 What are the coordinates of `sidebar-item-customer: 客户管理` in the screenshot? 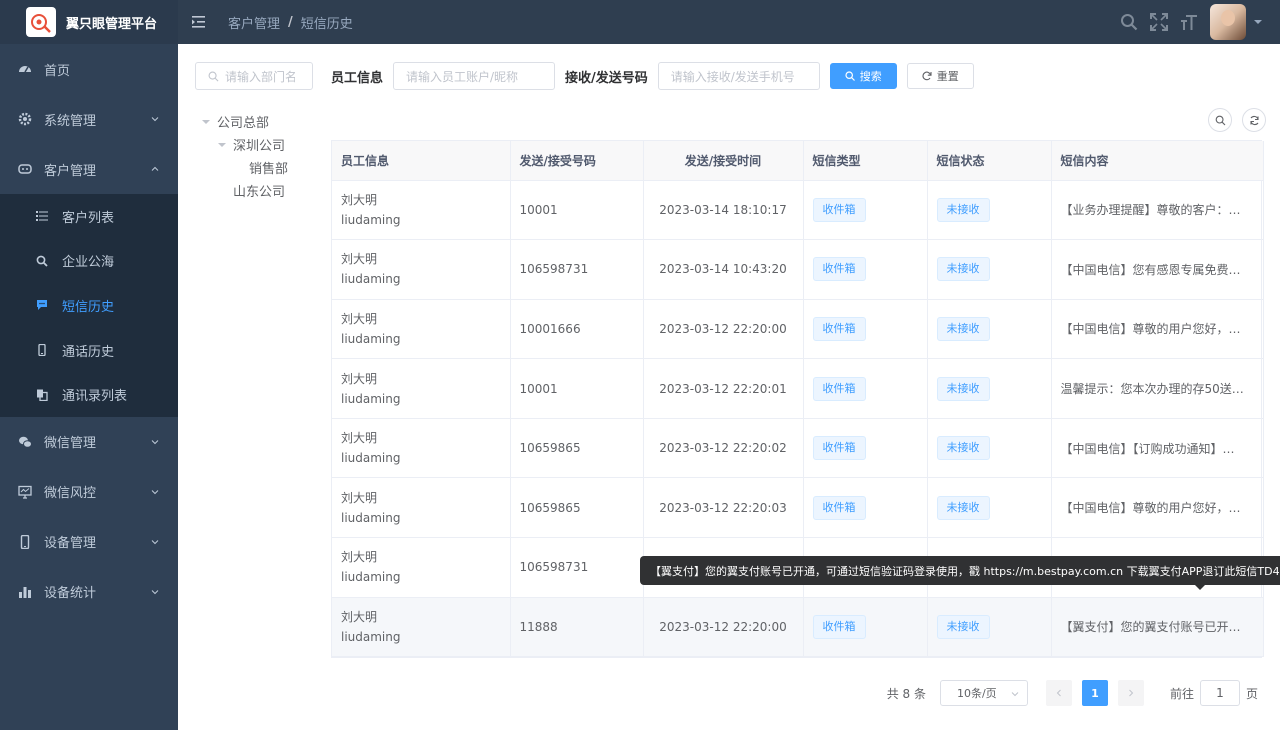 It's located at (89, 169).